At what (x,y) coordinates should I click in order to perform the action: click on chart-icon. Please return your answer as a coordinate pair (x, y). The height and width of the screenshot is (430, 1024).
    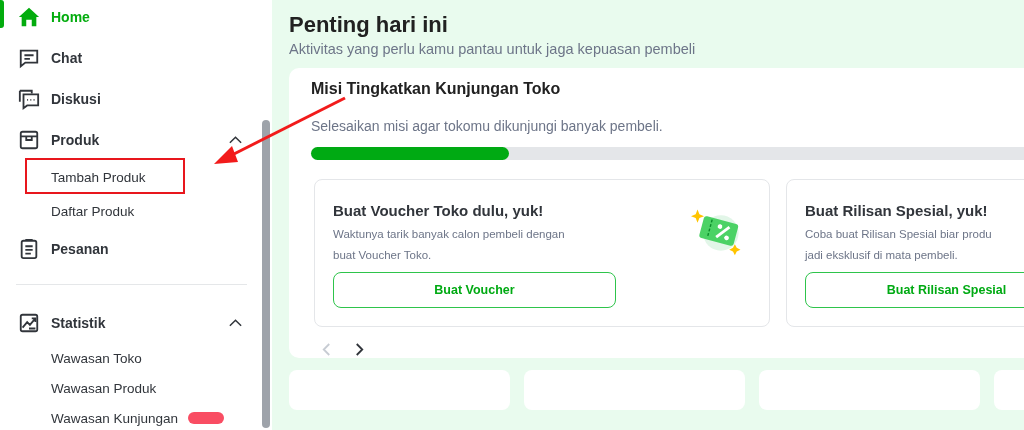
    Looking at the image, I should click on (29, 322).